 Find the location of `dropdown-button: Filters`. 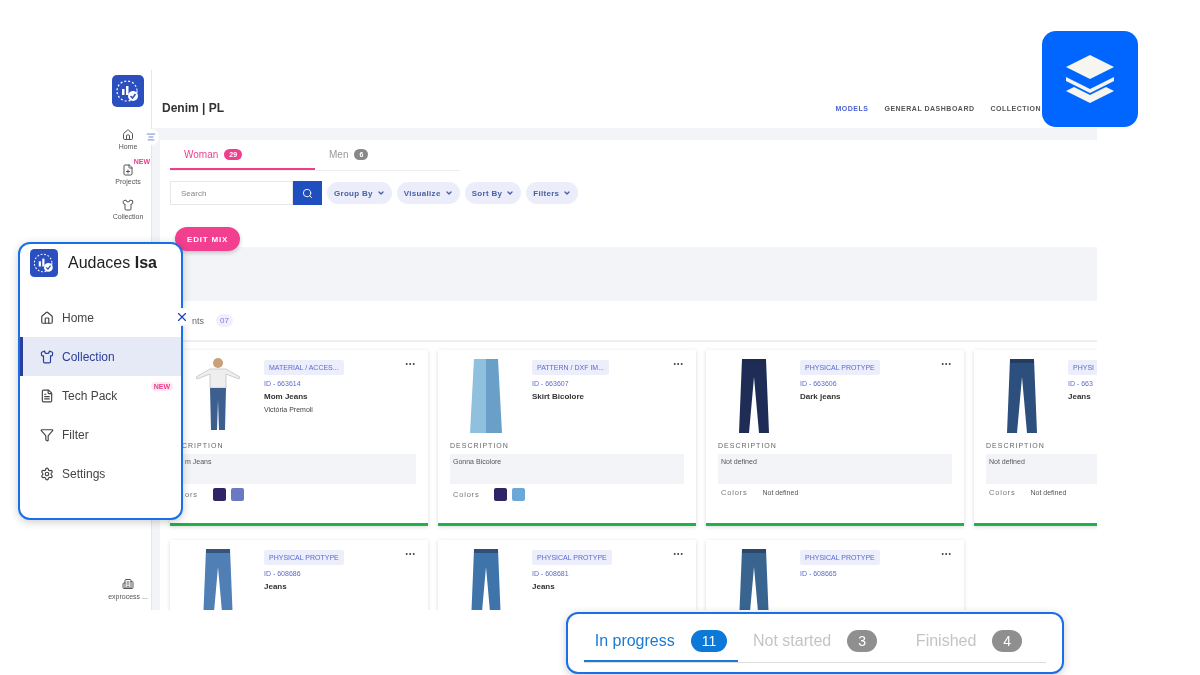

dropdown-button: Filters is located at coordinates (552, 193).